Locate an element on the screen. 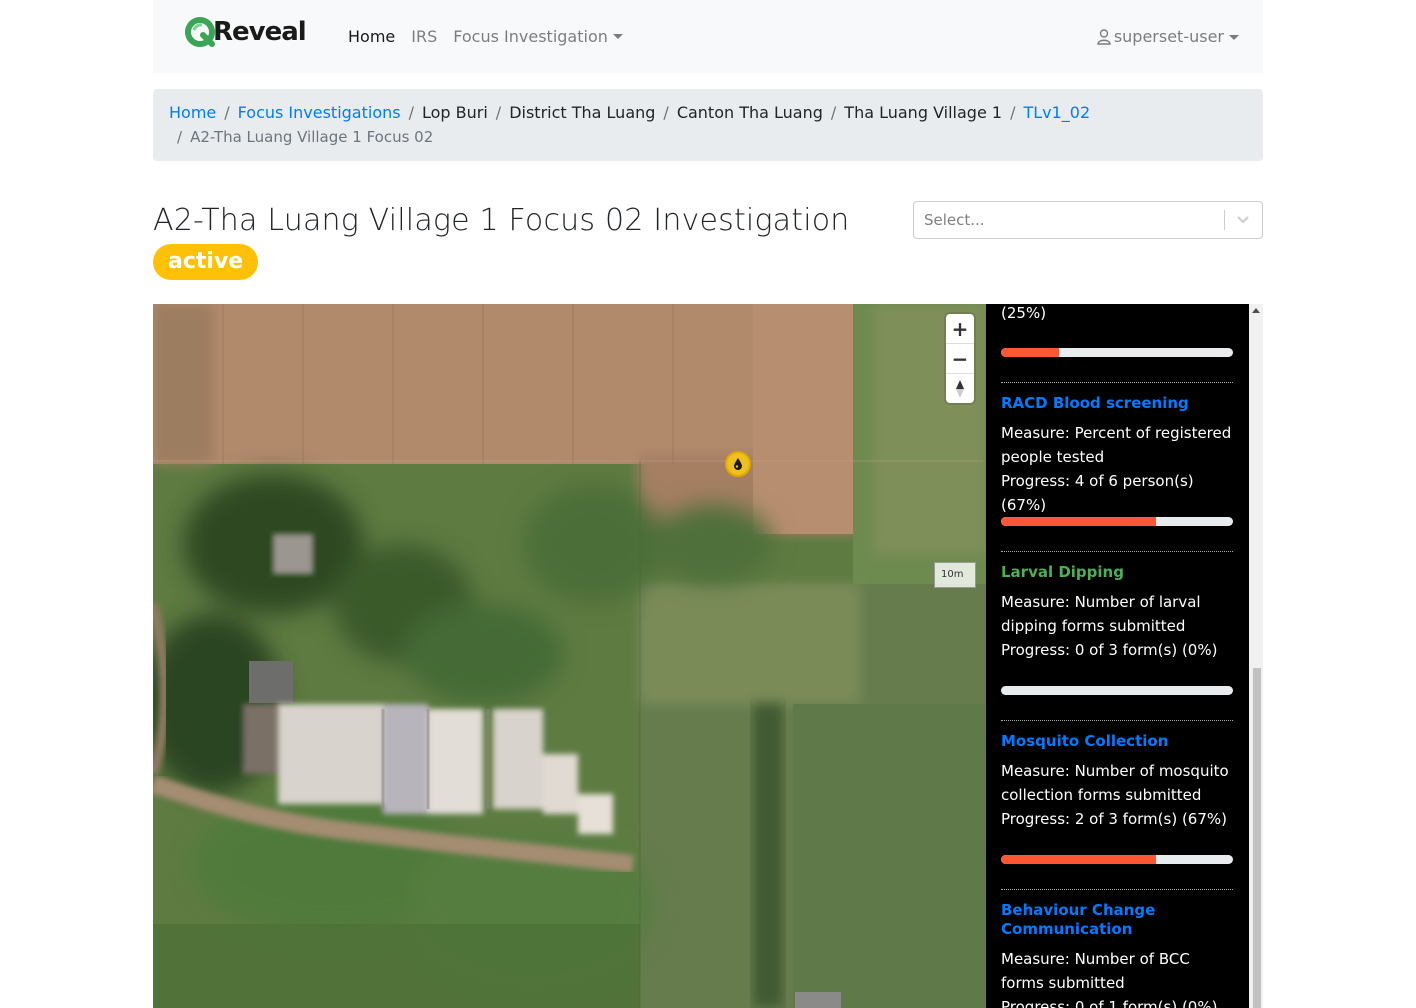 The image size is (1416, 1008). reveal-logo-icon is located at coordinates (200, 32).